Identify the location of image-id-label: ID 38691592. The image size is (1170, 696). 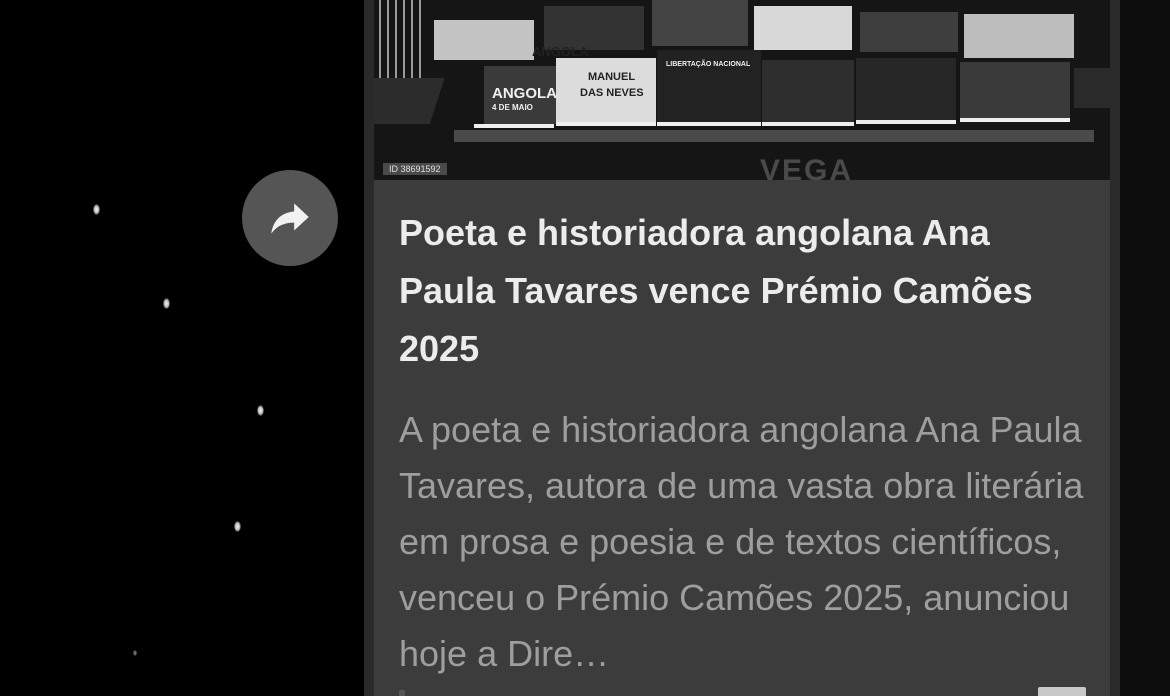
(415, 169).